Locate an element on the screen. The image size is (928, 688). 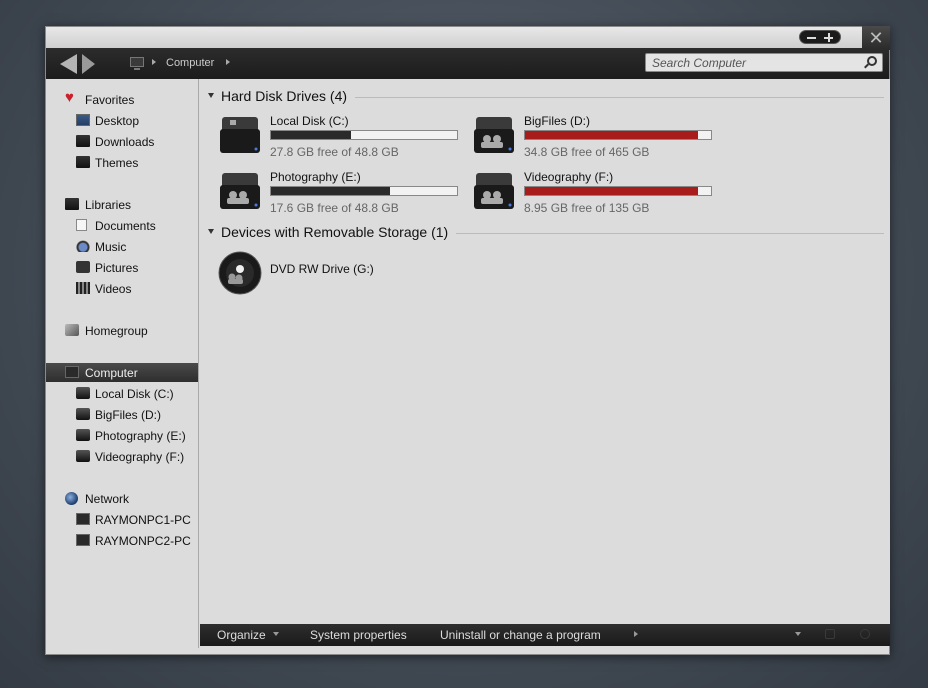
desktop-icon is located at coordinates (83, 120).